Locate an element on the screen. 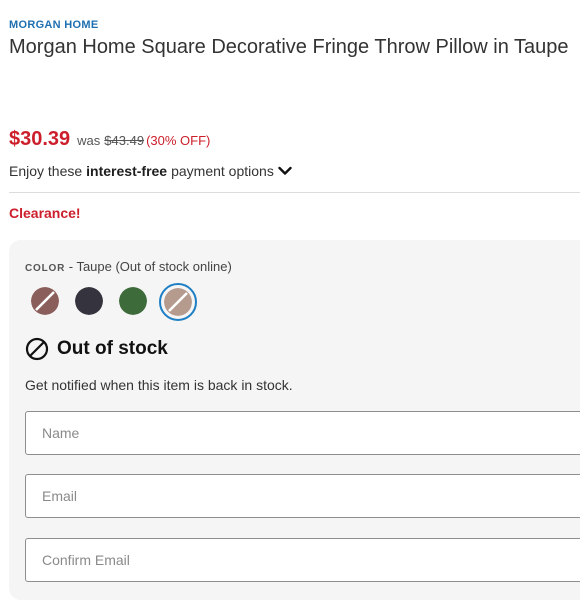  stock-status: Out of stock is located at coordinates (96, 349).